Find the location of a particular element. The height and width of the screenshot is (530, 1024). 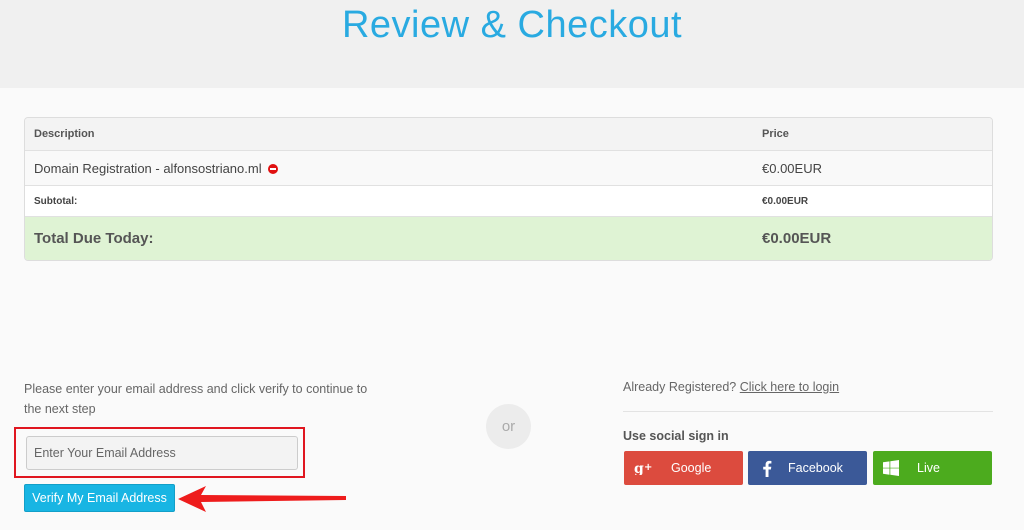

facebook-icon is located at coordinates (767, 468).